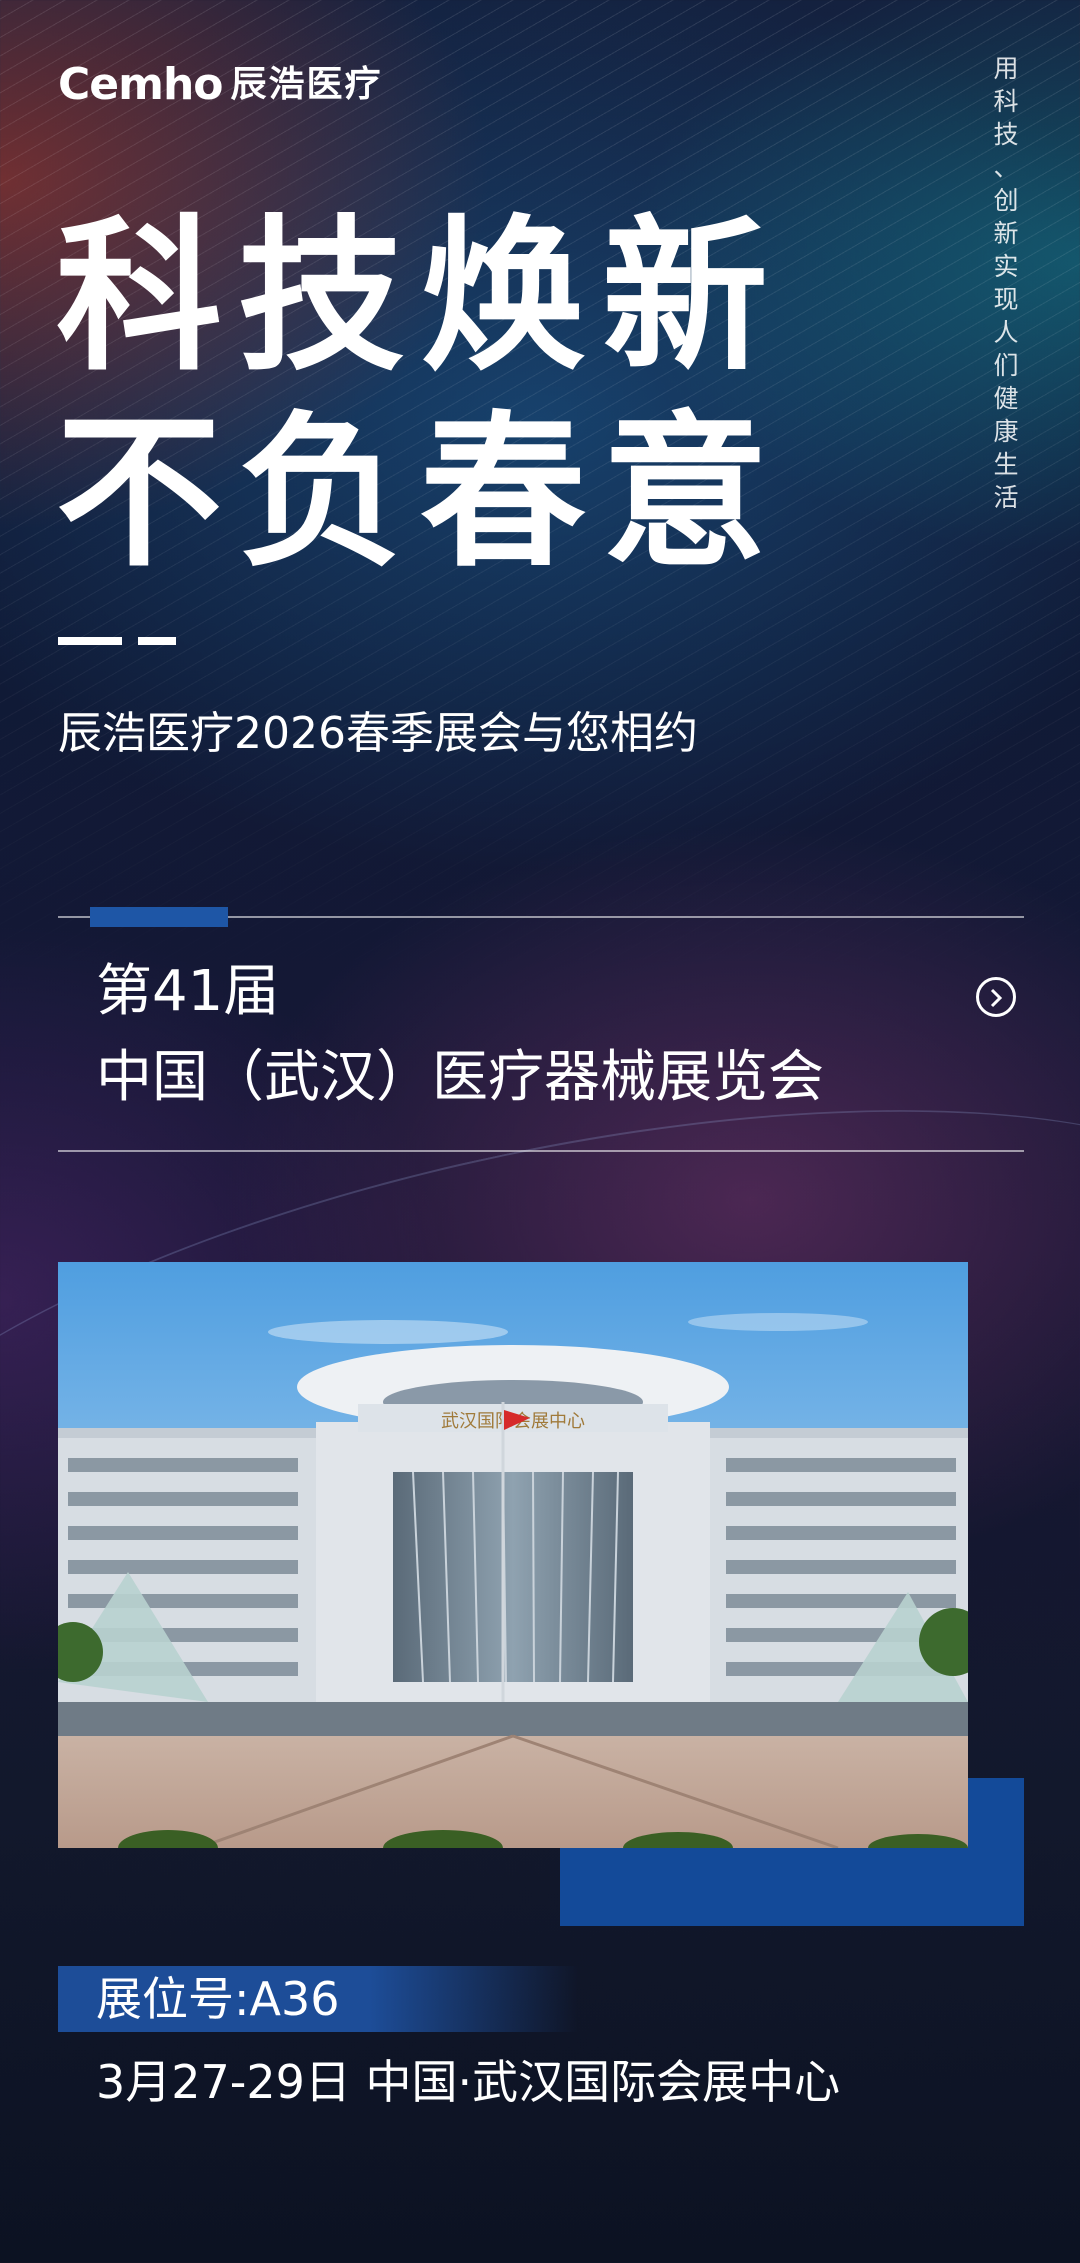 Image resolution: width=1080 pixels, height=2263 pixels. I want to click on event-edition: 第41届, so click(188, 991).